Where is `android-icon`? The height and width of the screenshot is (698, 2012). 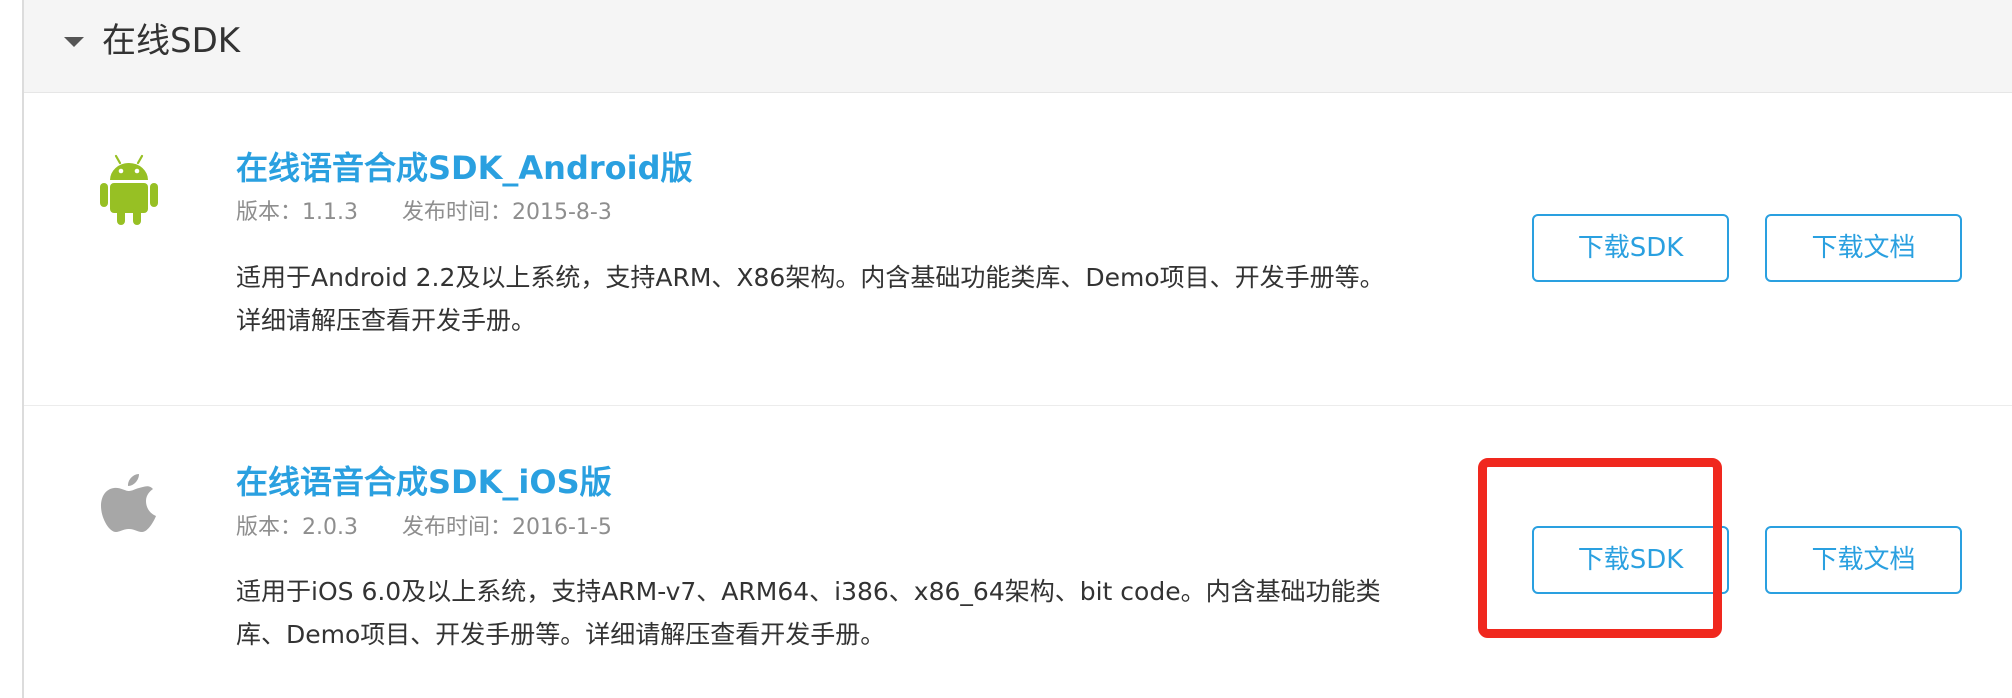
android-icon is located at coordinates (129, 189).